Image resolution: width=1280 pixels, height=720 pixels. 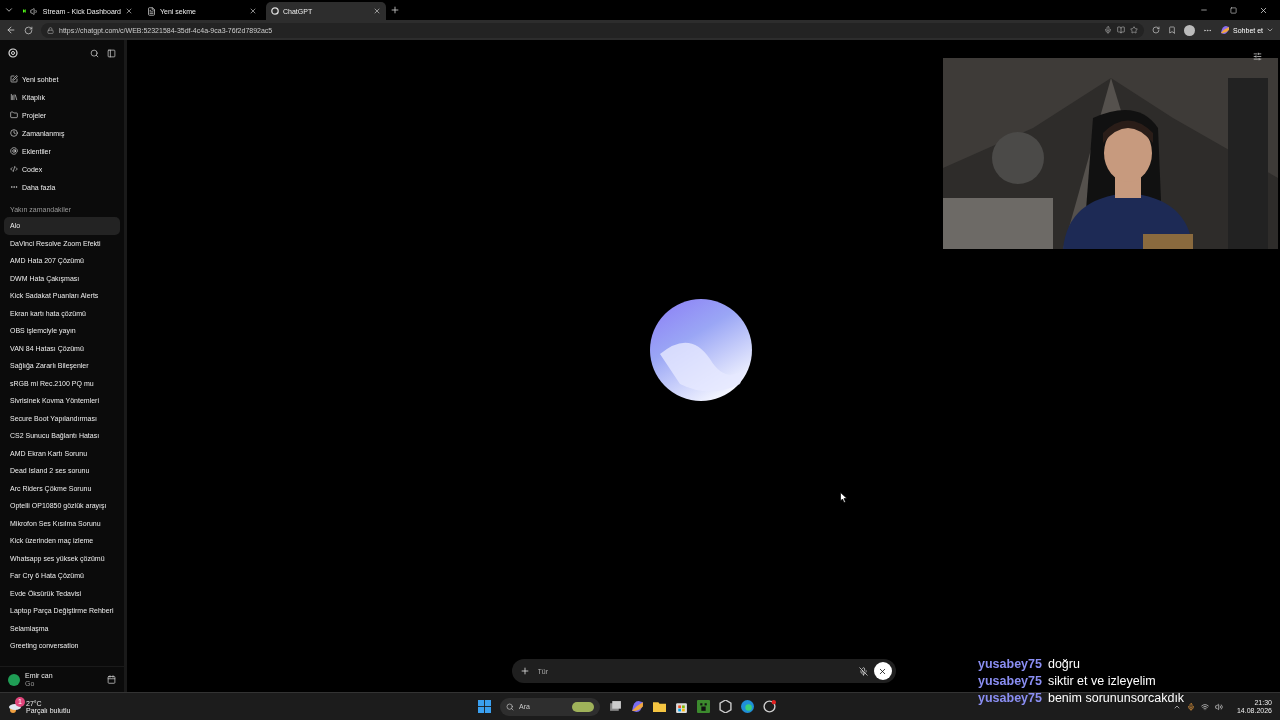 What do you see at coordinates (1063, 664) in the screenshot?
I see `chat-message: doğru` at bounding box center [1063, 664].